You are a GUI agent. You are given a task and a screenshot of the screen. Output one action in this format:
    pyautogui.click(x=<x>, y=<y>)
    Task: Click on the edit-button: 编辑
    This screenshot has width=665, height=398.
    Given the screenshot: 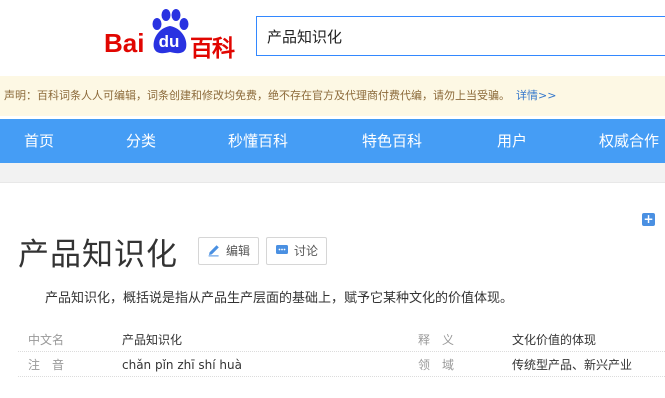 What is the action you would take?
    pyautogui.click(x=229, y=251)
    